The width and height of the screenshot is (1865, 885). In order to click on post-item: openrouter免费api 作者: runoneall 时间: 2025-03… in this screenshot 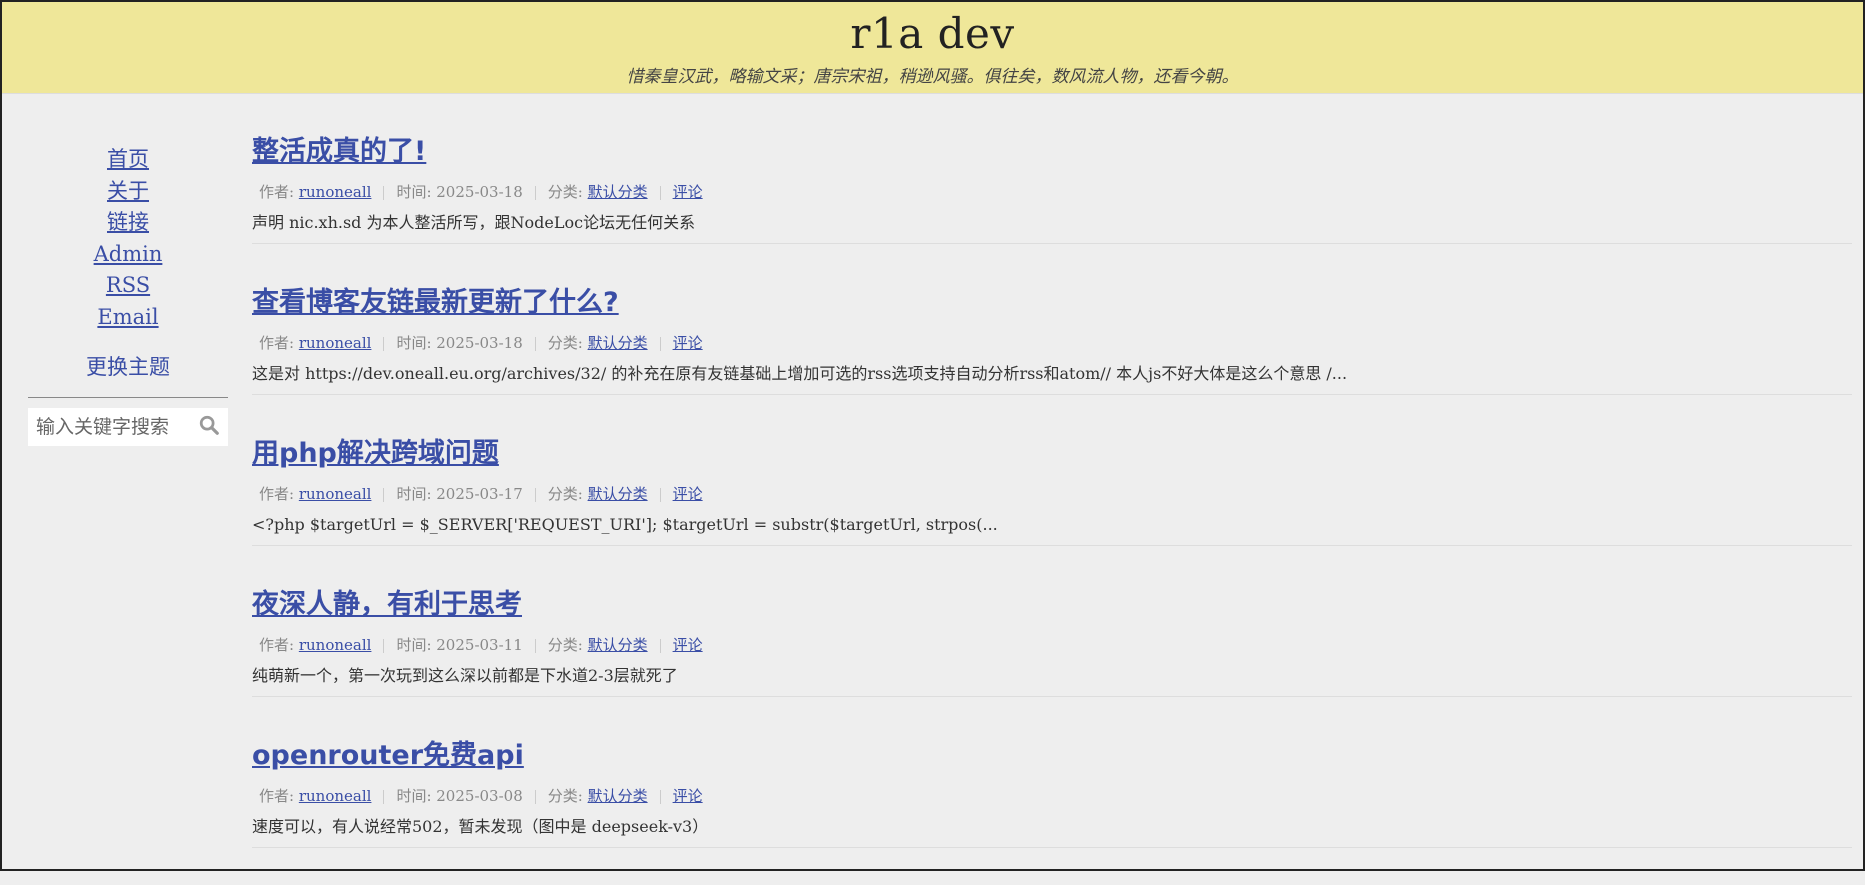, I will do `click(1052, 791)`.